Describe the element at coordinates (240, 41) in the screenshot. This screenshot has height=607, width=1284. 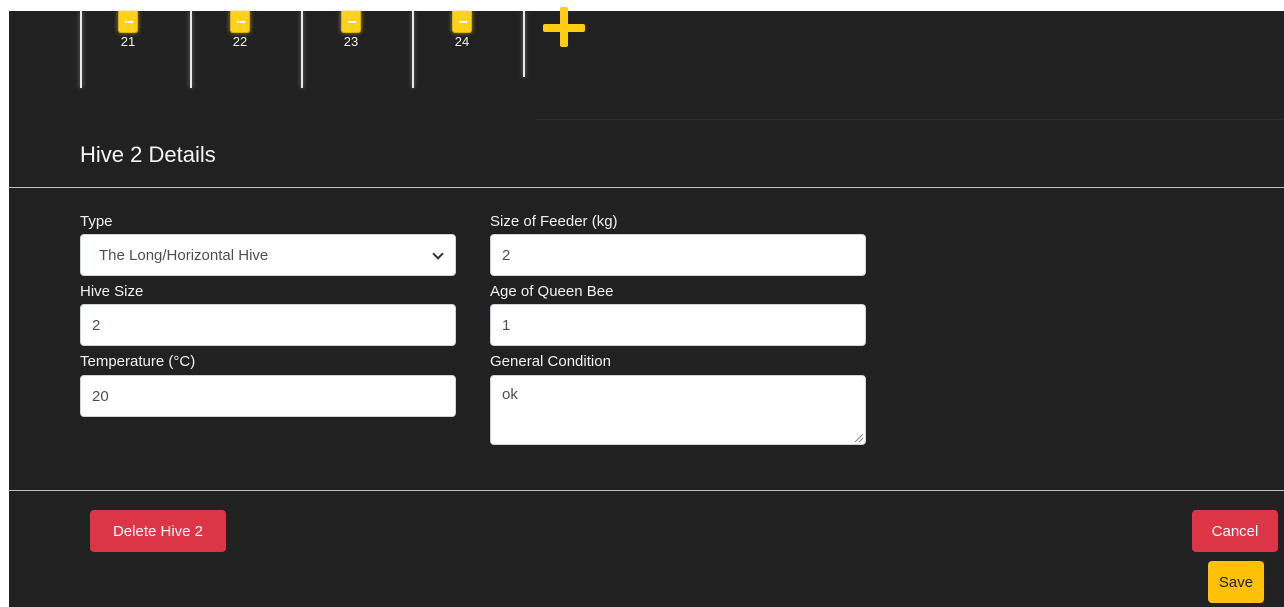
I see `hive-number: 22` at that location.